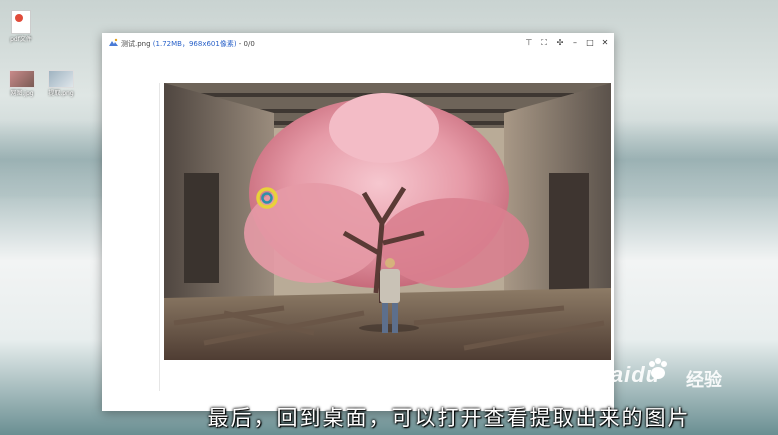 The width and height of the screenshot is (778, 435). What do you see at coordinates (22, 93) in the screenshot?
I see `desktop-icon-label: 网图.jpg` at bounding box center [22, 93].